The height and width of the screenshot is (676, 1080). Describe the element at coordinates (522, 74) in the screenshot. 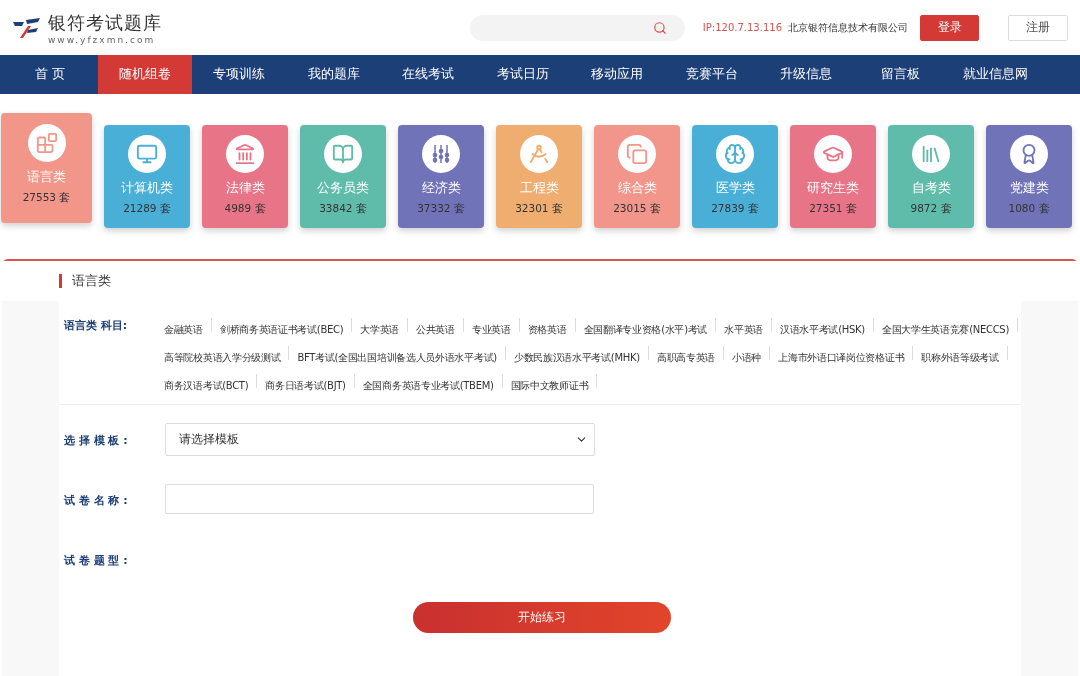

I see `nav-item: 考试日历` at that location.